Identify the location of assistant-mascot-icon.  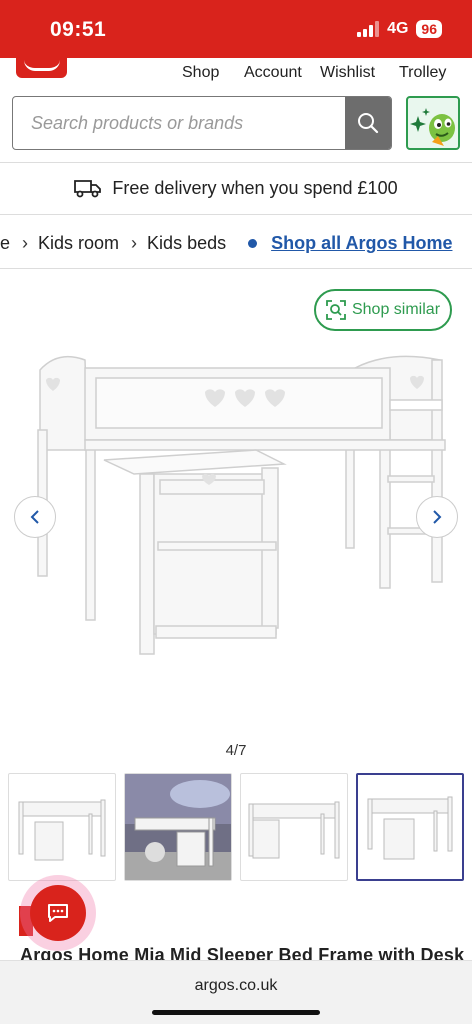
(432, 127).